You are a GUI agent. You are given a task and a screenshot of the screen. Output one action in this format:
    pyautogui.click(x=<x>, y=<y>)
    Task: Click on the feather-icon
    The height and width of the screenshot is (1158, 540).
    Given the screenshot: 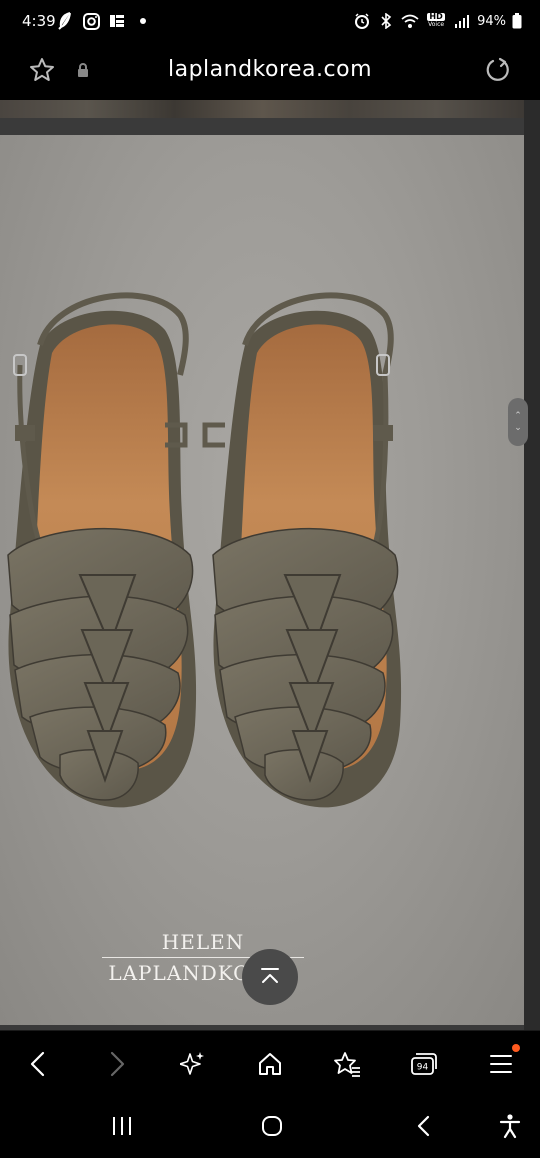 What is the action you would take?
    pyautogui.click(x=65, y=21)
    